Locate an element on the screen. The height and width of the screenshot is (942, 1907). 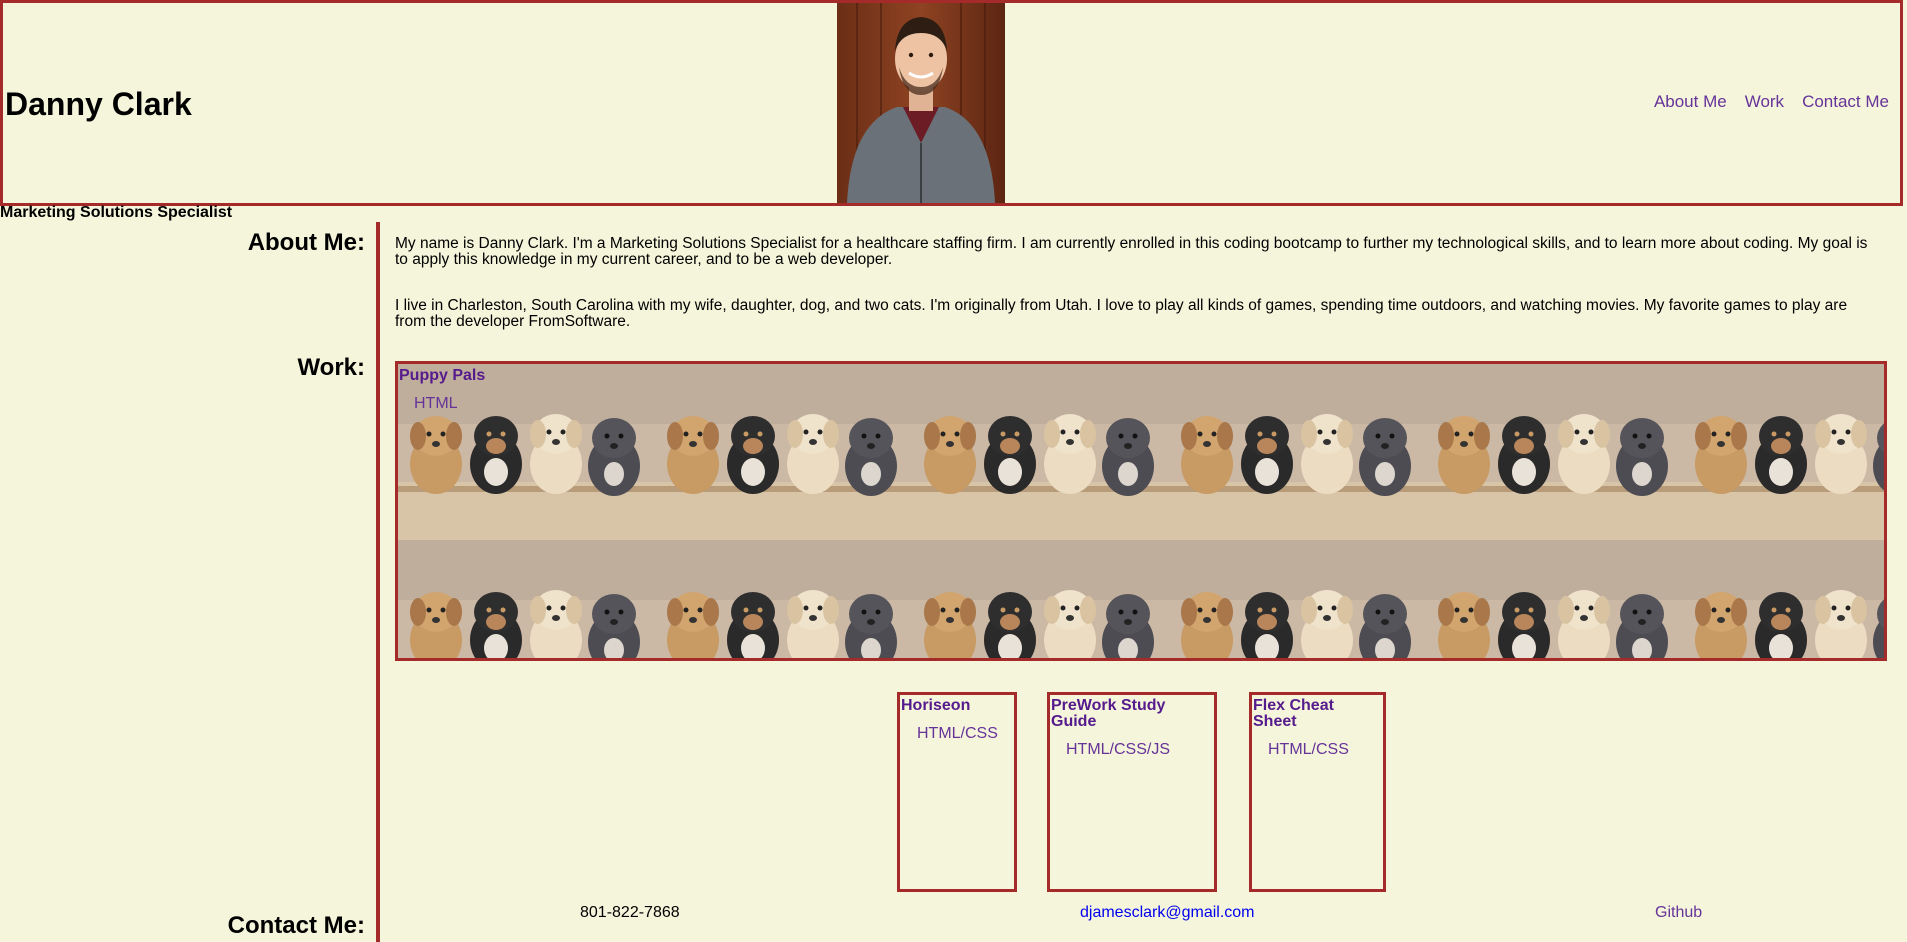
contact-phone: 801-822-7868 is located at coordinates (630, 912).